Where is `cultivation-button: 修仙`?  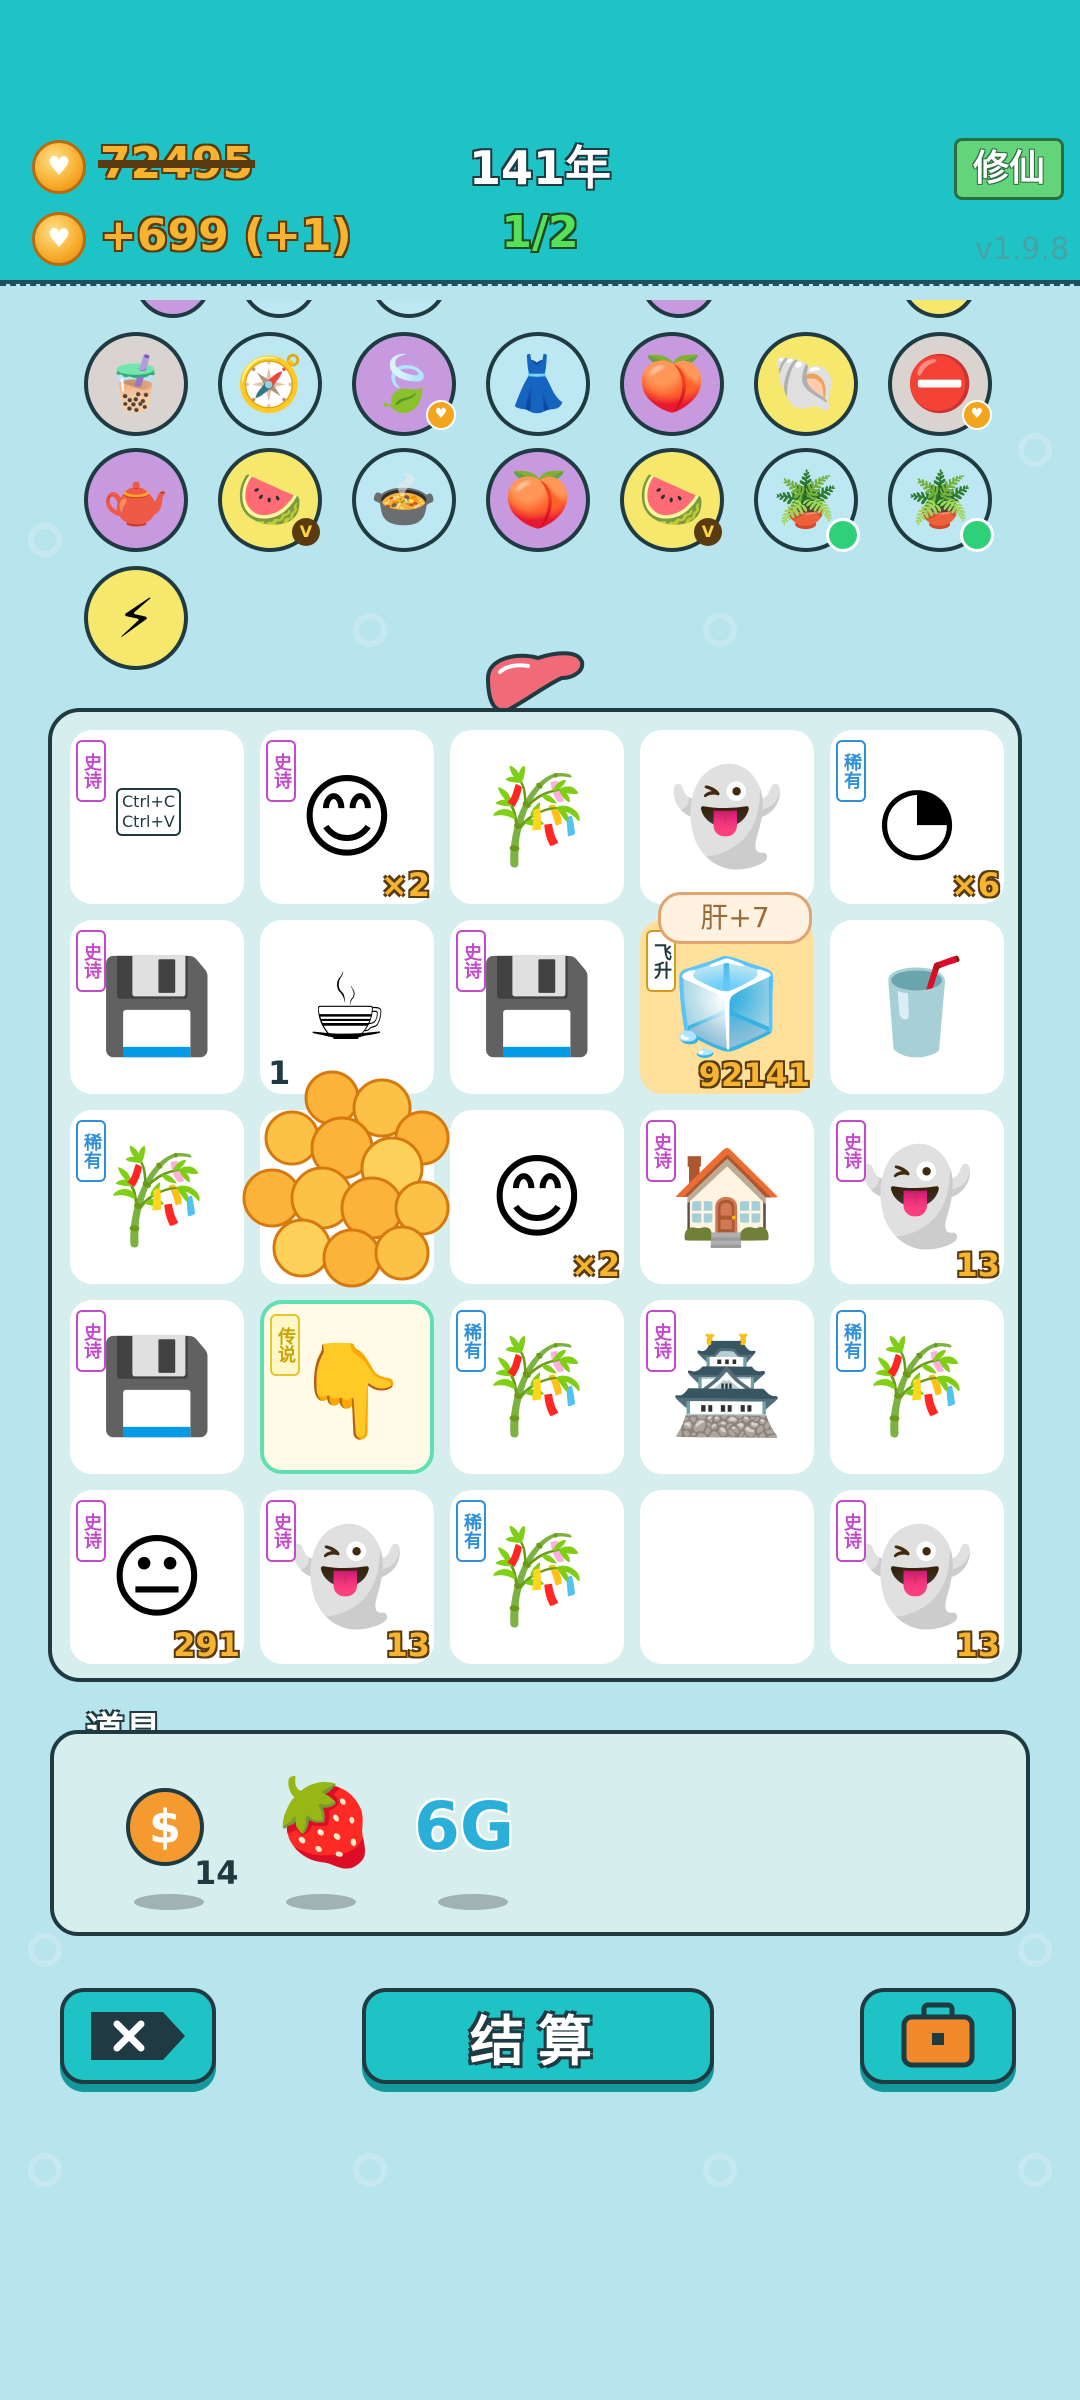
cultivation-button: 修仙 is located at coordinates (1009, 169).